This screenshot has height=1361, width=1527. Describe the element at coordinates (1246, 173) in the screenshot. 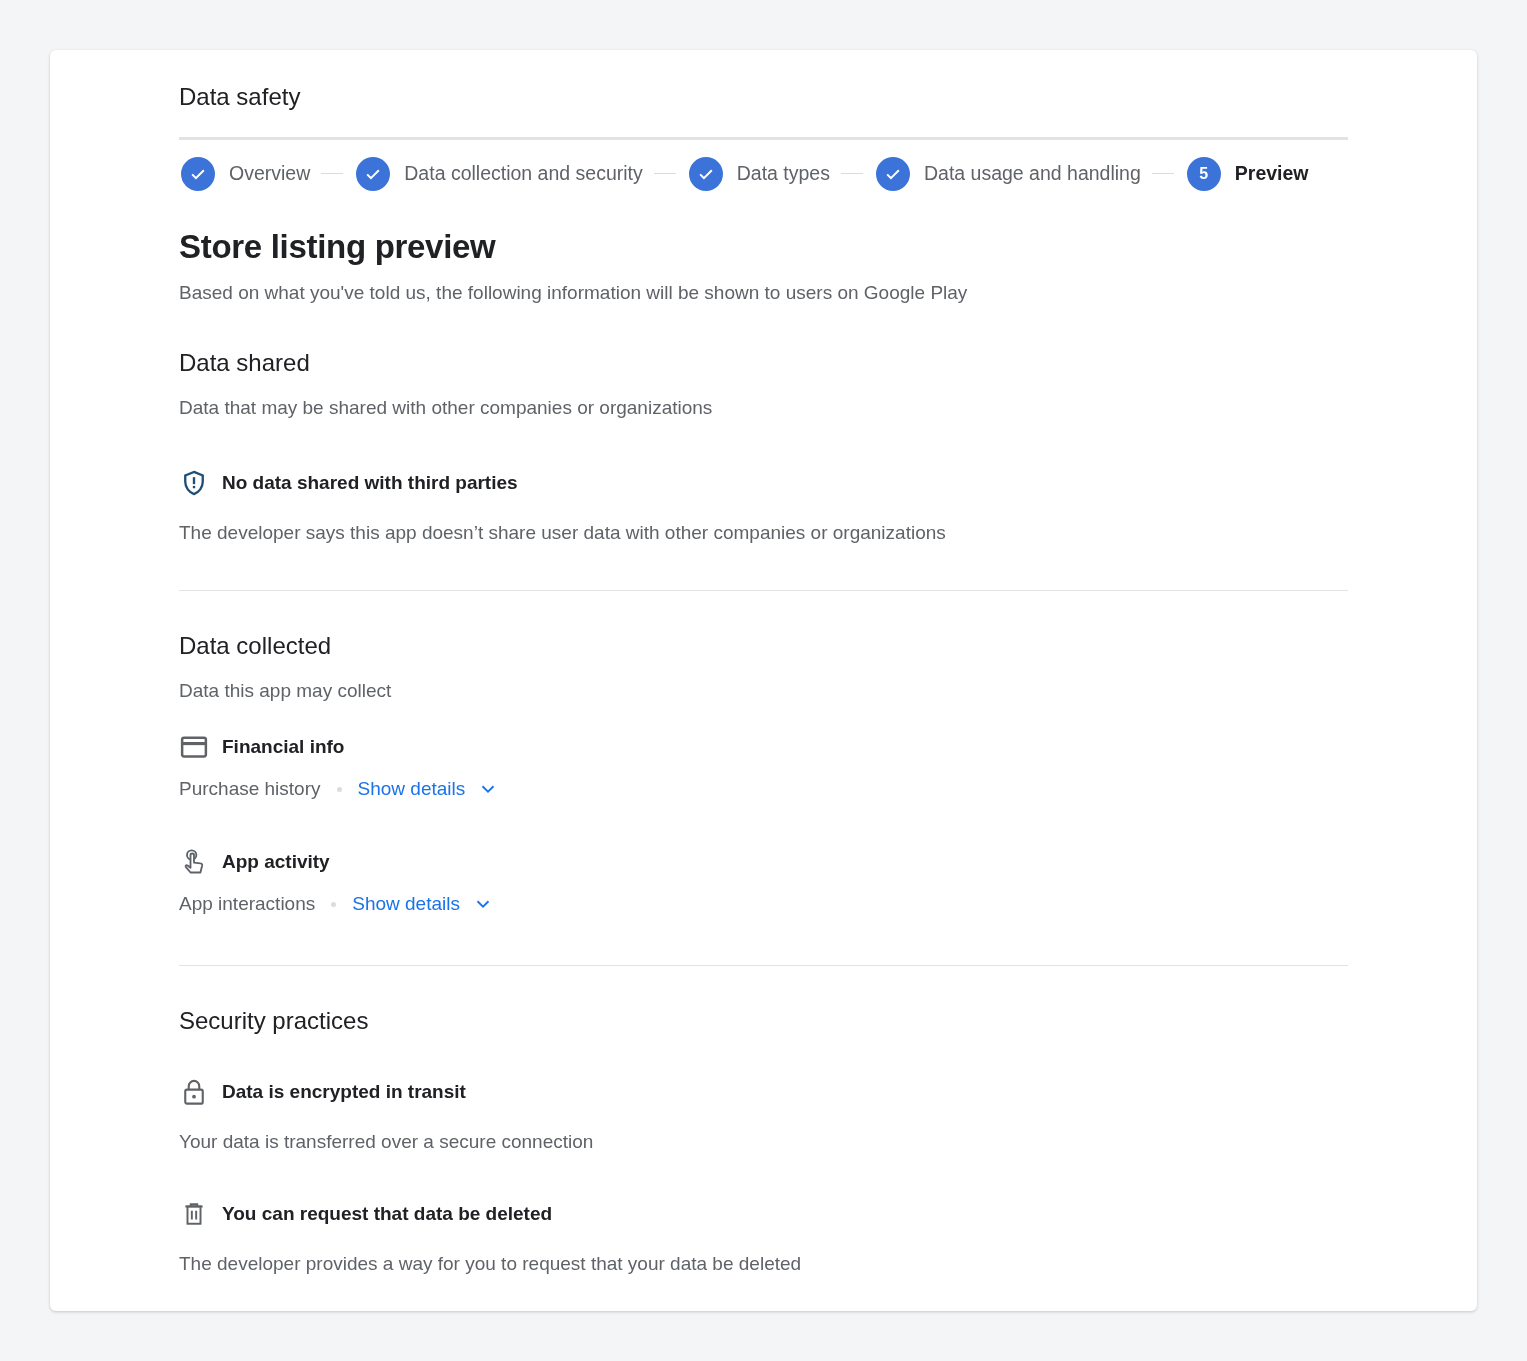

I see `step-tab: 5 Preview` at that location.